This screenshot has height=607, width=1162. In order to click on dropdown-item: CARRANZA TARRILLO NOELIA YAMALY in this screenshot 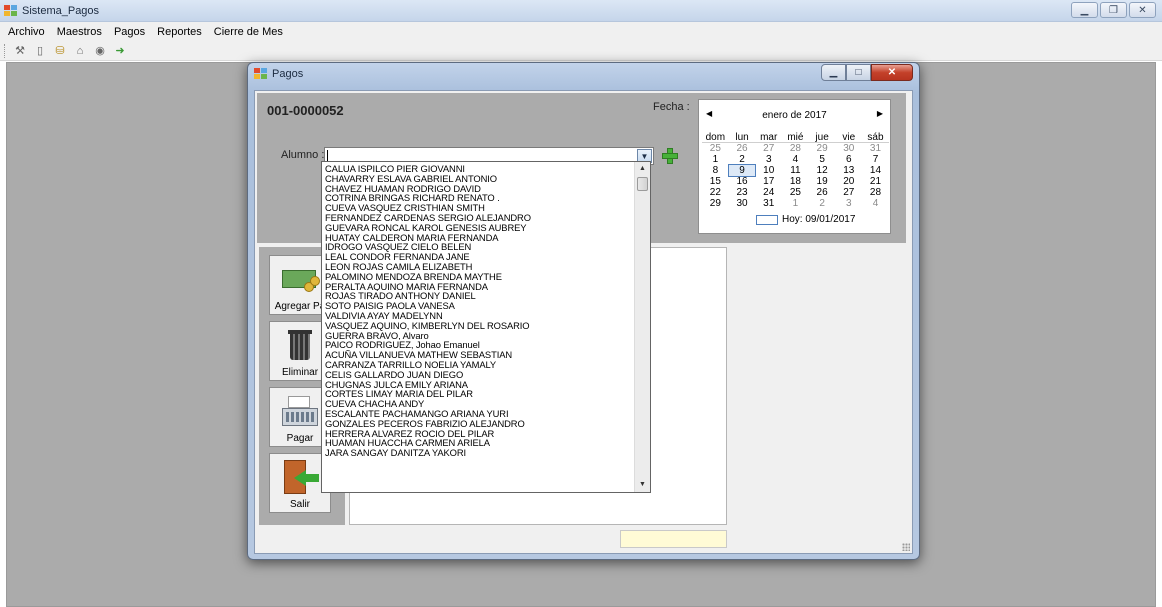, I will do `click(480, 365)`.